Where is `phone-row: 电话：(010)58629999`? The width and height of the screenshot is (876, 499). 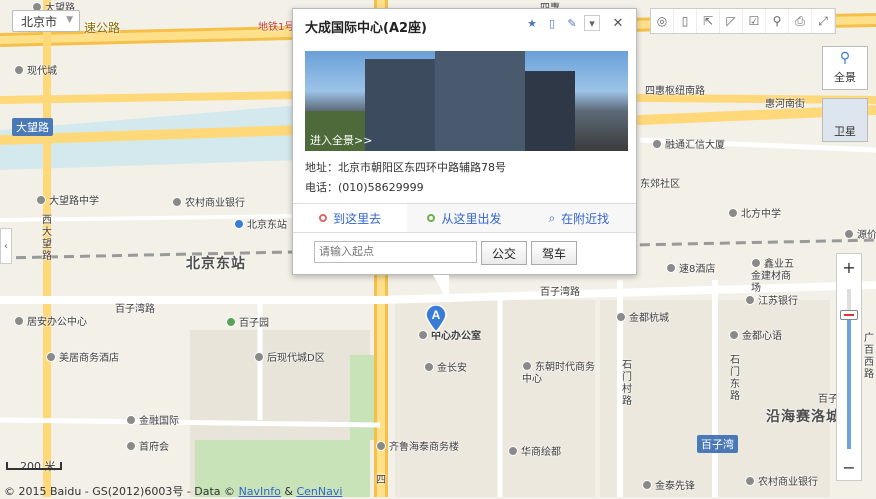
phone-row: 电话：(010)58629999 is located at coordinates (364, 187).